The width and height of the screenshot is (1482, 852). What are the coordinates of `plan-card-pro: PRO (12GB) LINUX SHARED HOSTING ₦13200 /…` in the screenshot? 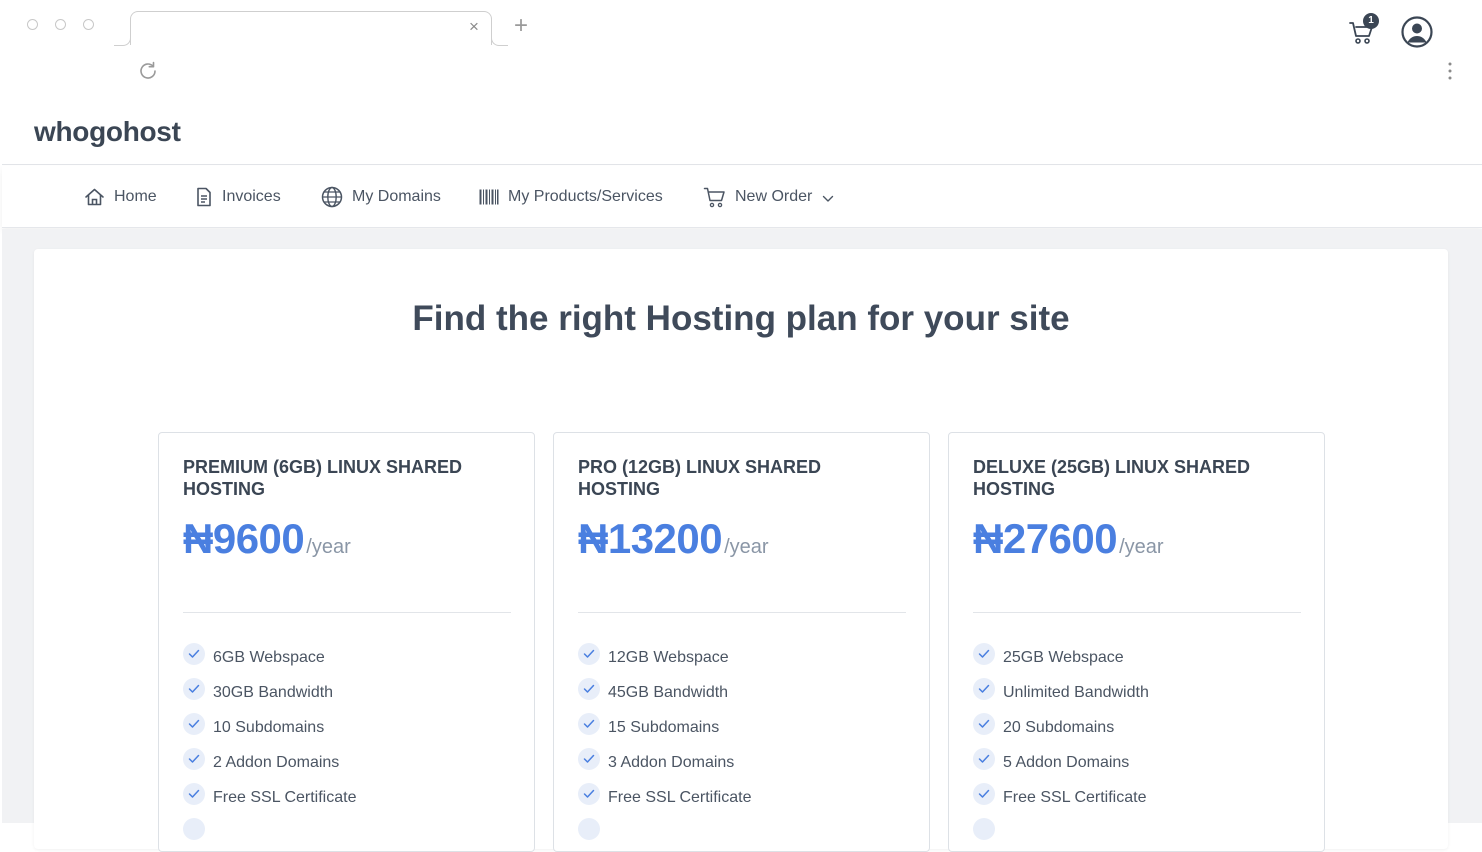 It's located at (741, 642).